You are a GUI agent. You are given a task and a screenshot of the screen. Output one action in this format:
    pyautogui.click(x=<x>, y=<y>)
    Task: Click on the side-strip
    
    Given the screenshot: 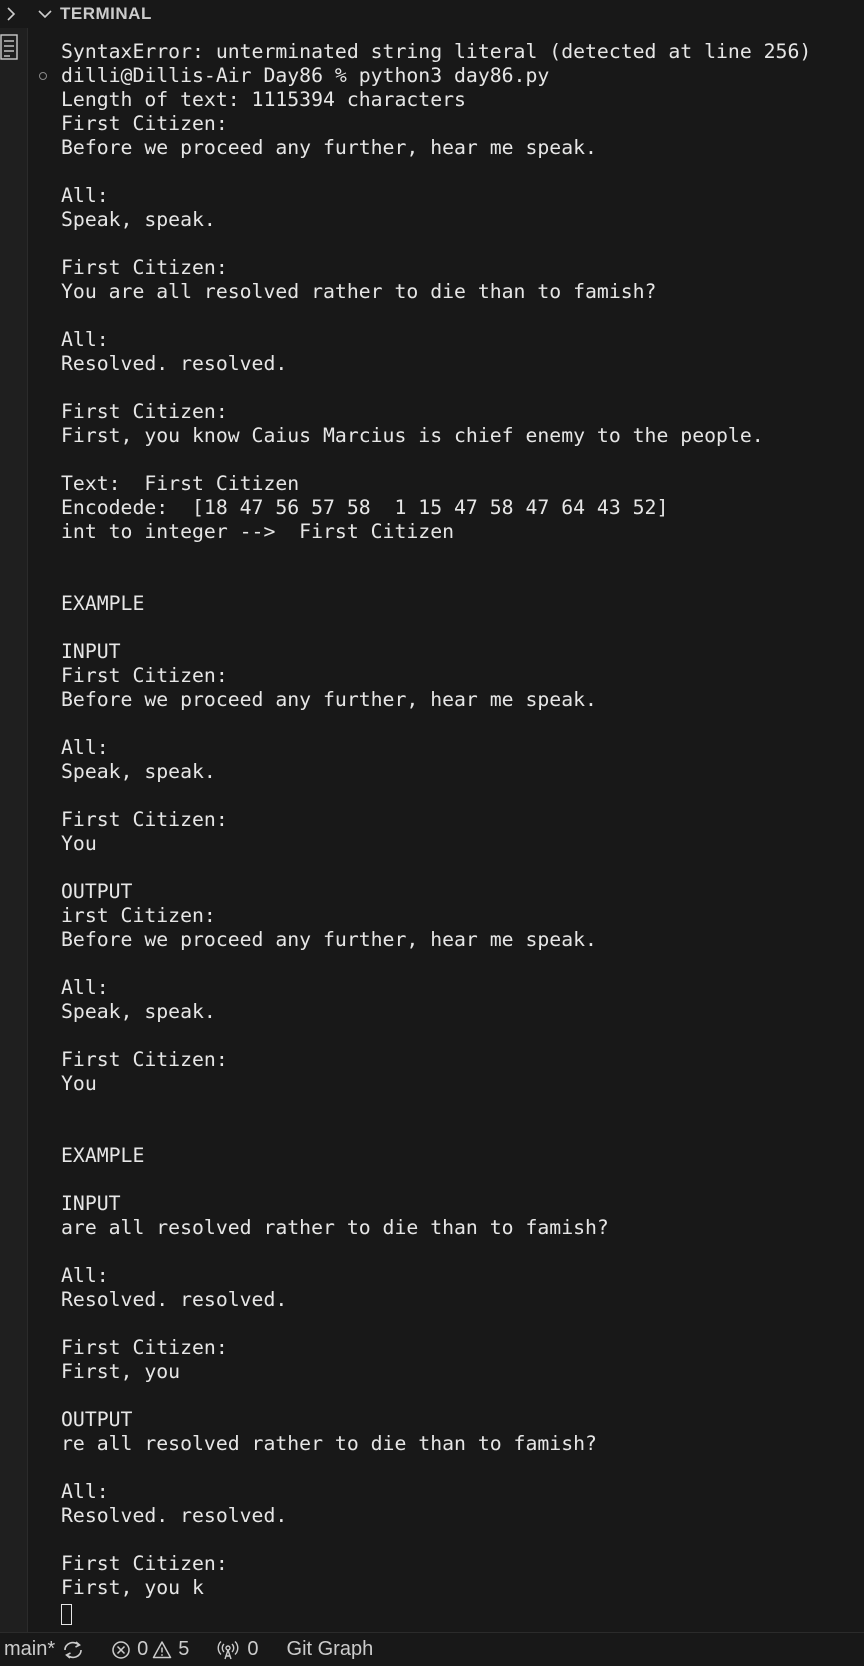 What is the action you would take?
    pyautogui.click(x=14, y=830)
    